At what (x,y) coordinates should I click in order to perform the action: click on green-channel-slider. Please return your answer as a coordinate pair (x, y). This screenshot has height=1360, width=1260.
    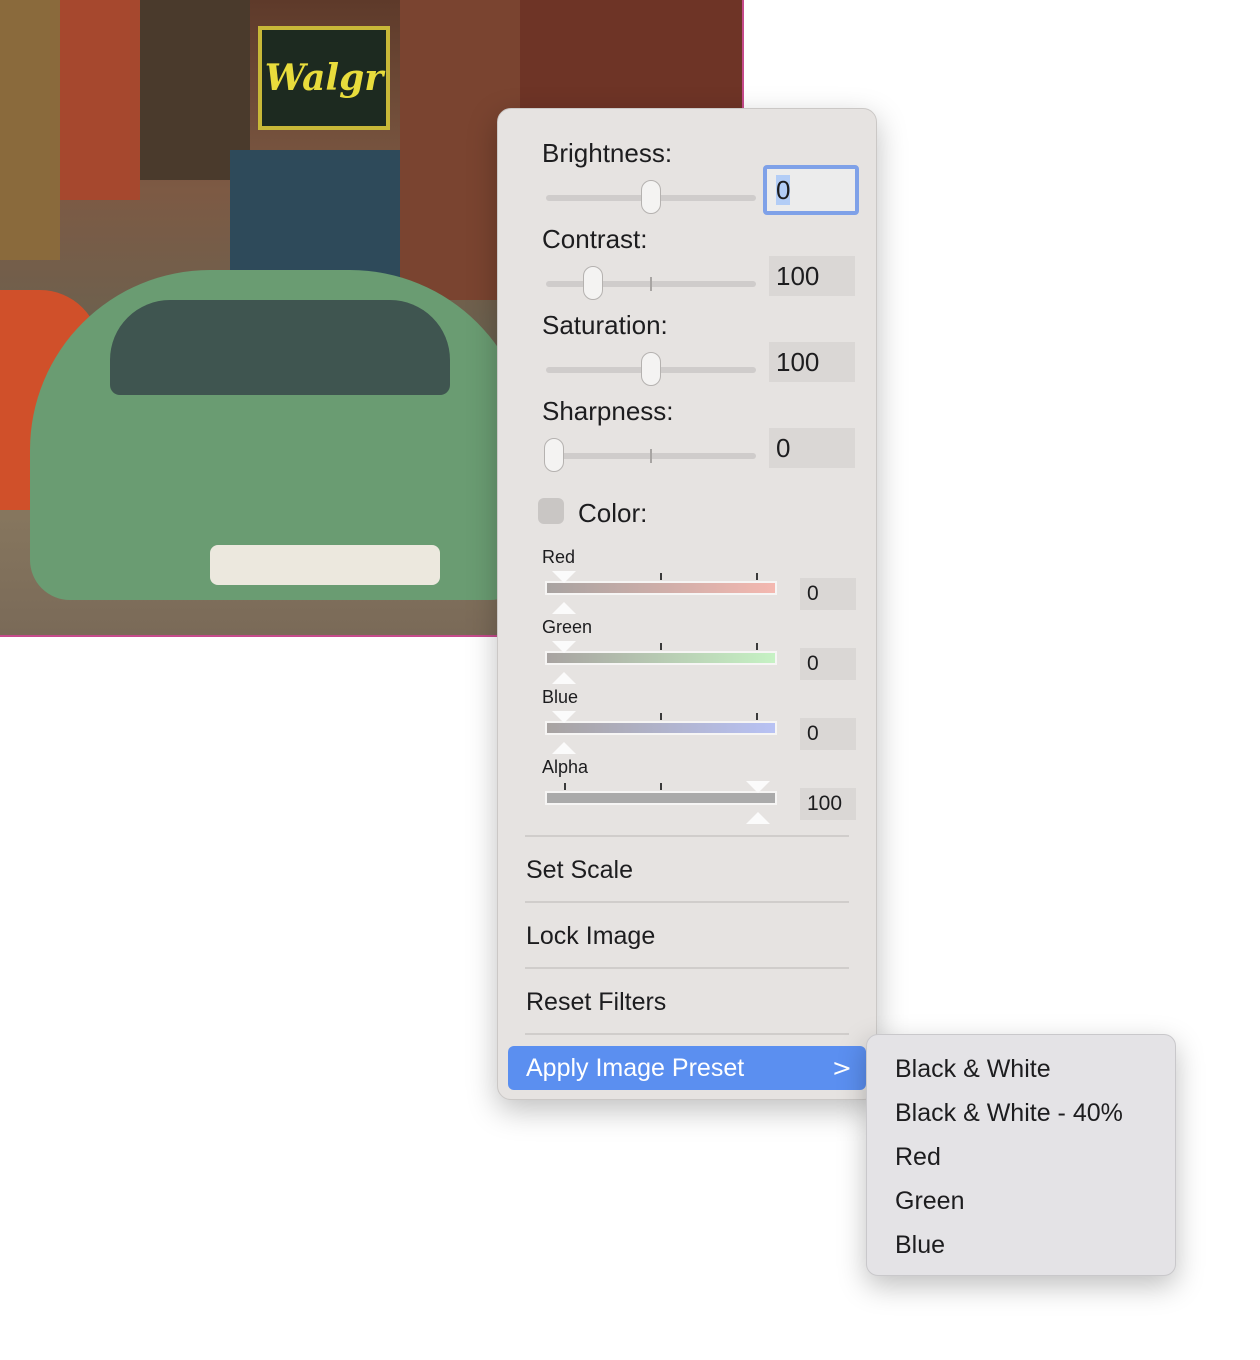
    Looking at the image, I should click on (661, 658).